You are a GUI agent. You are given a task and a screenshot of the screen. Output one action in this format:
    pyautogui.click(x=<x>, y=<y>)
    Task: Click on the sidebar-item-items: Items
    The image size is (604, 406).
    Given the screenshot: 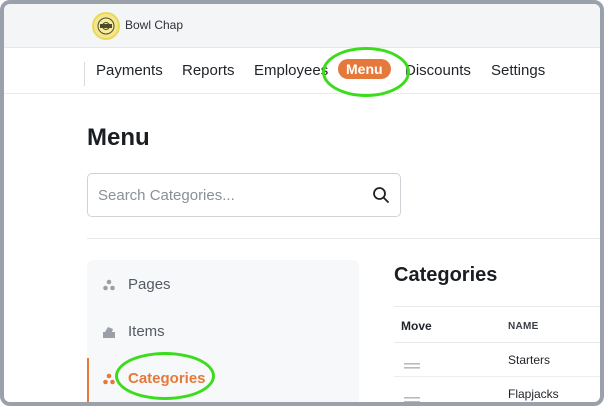 What is the action you would take?
    pyautogui.click(x=223, y=332)
    